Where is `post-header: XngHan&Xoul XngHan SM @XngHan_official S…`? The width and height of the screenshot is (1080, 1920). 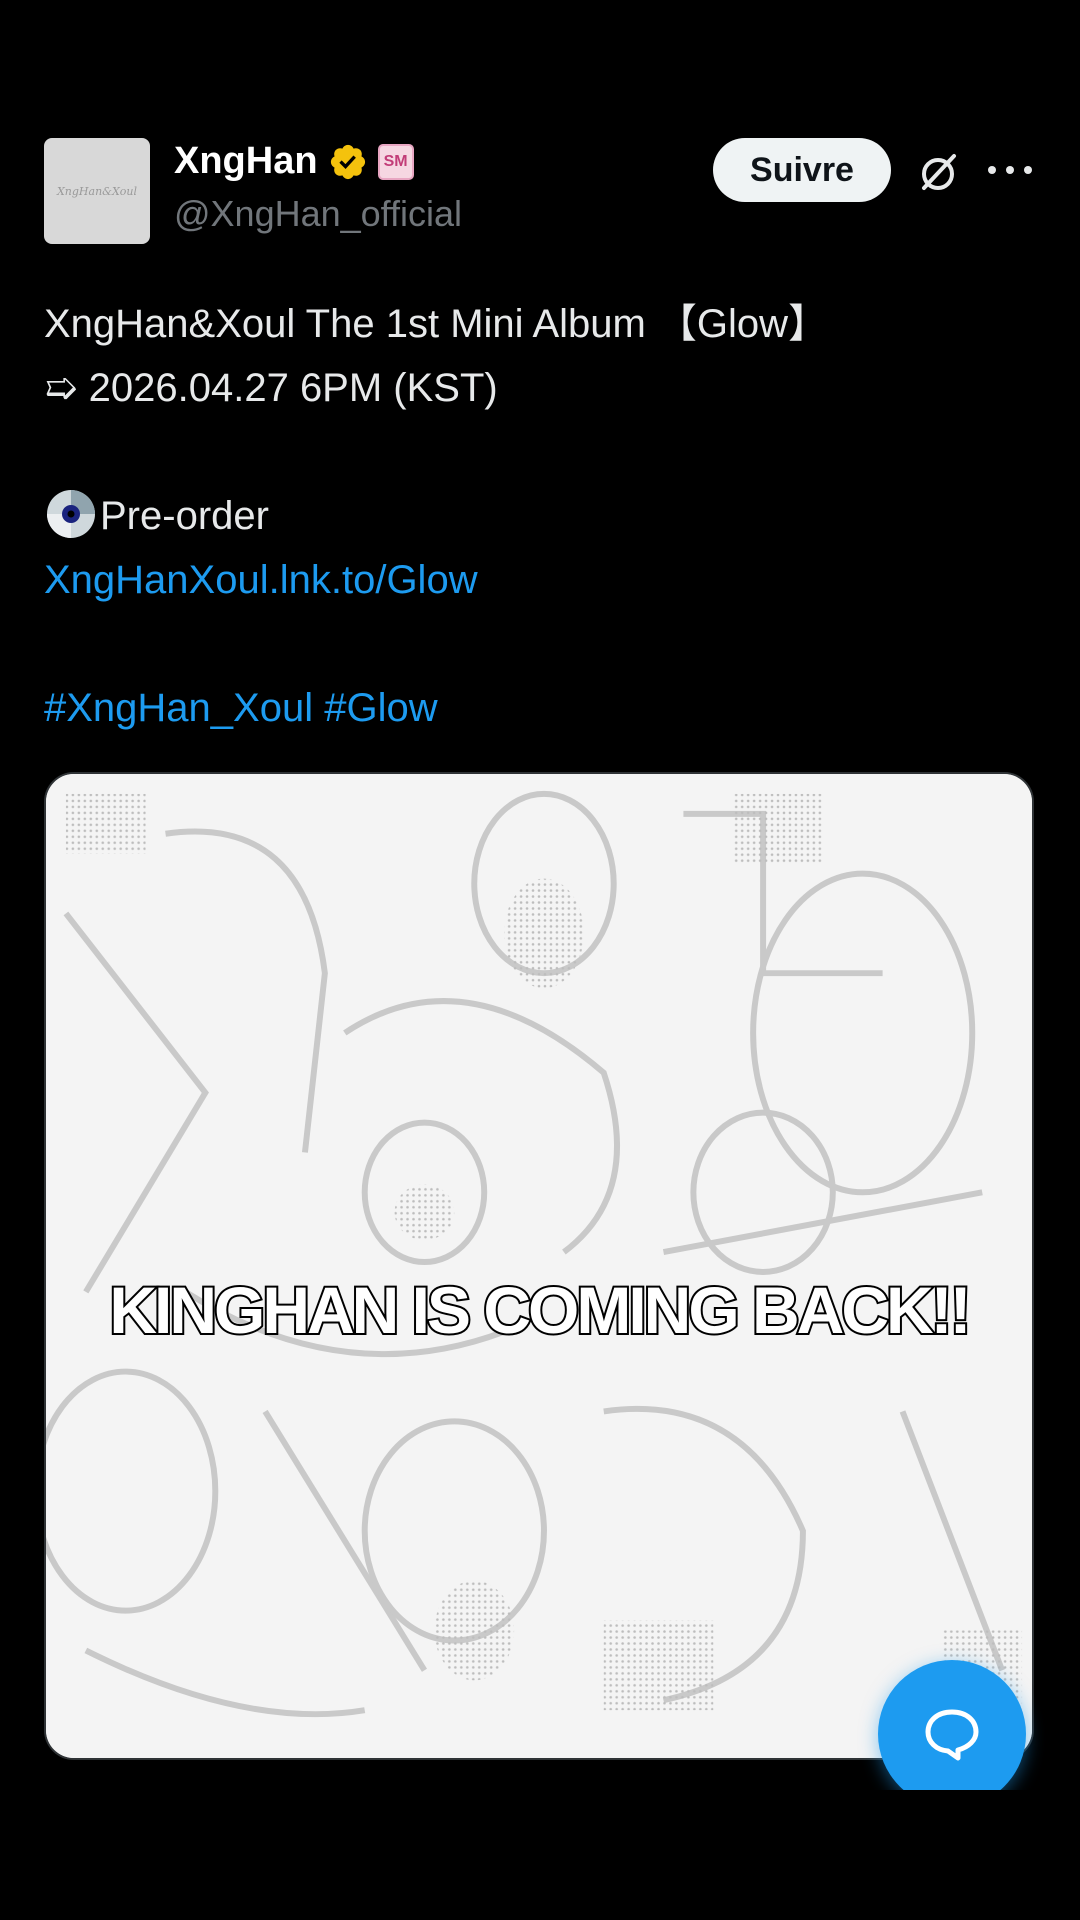
post-header: XngHan&Xoul XngHan SM @XngHan_official S… is located at coordinates (544, 192).